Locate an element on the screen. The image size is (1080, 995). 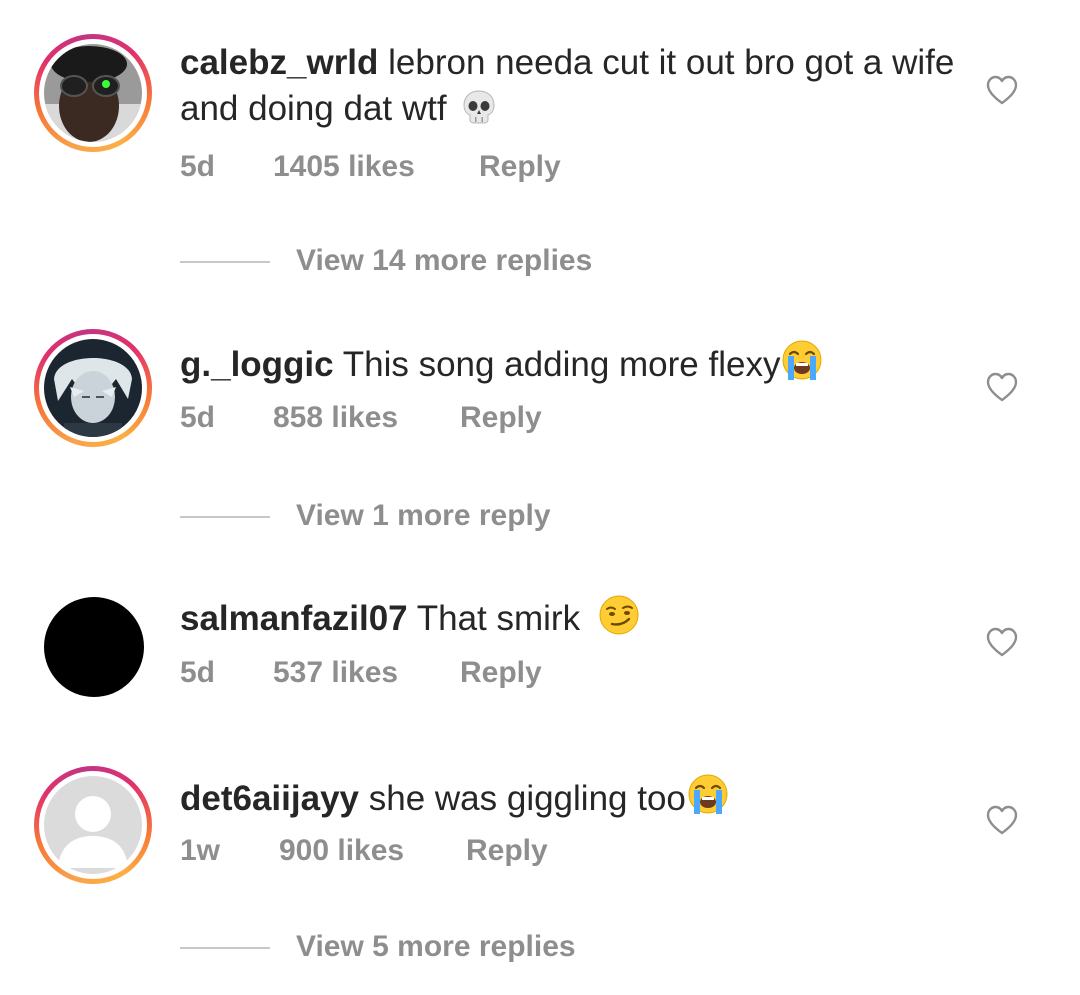
comment-meta: 5d 858 likes Reply is located at coordinates (361, 418).